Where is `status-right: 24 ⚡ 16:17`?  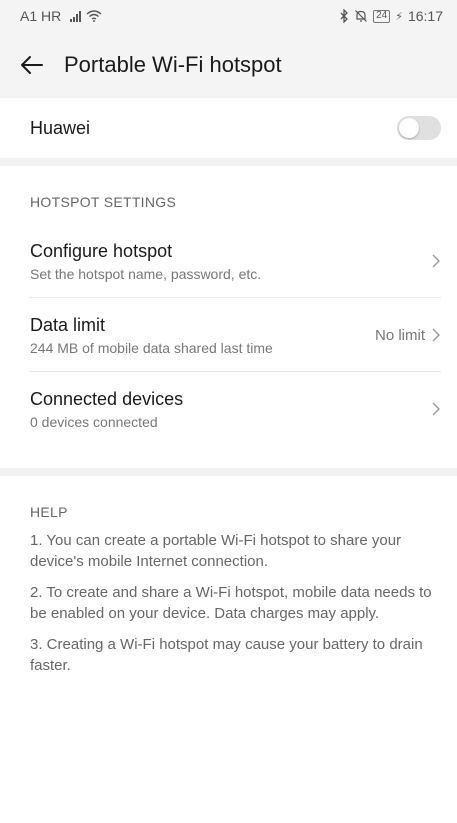
status-right: 24 ⚡ 16:17 is located at coordinates (391, 16).